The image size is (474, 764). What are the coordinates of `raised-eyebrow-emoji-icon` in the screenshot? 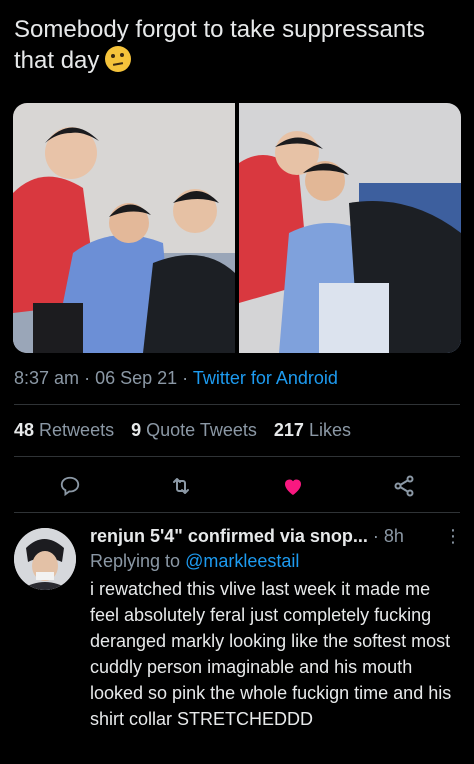 It's located at (118, 59).